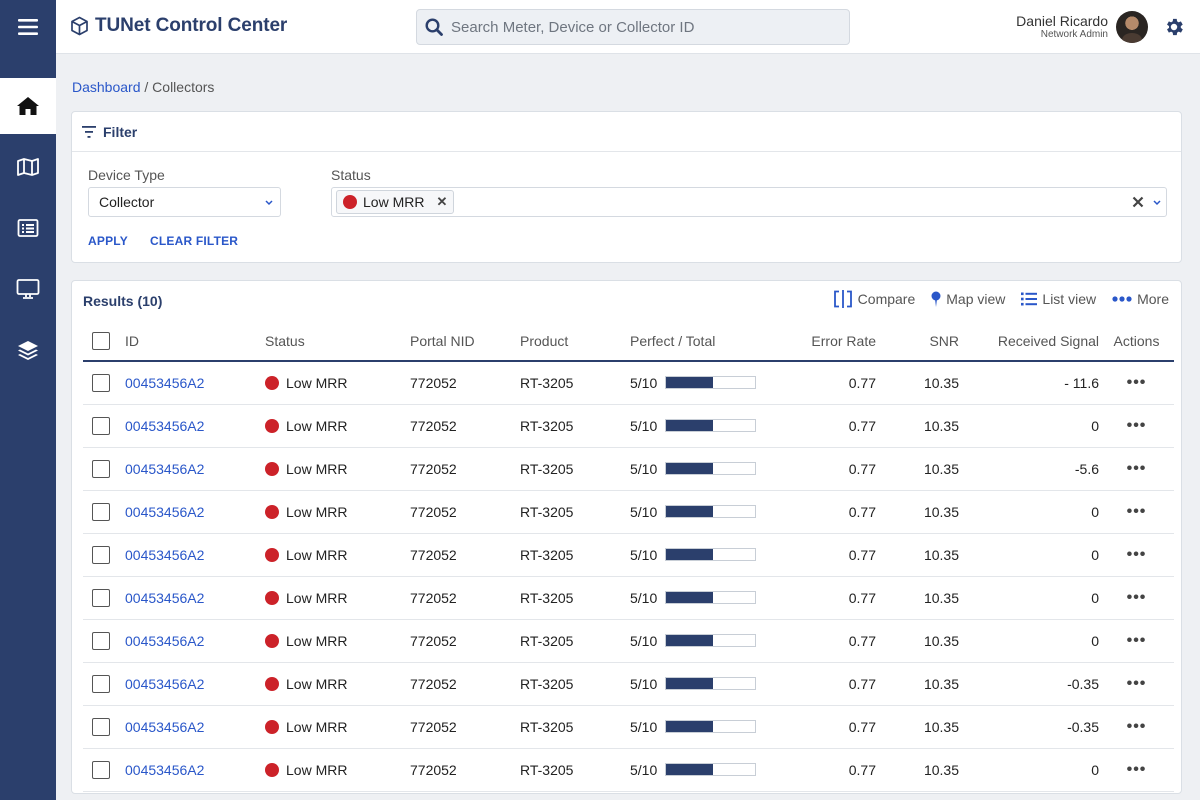 The width and height of the screenshot is (1200, 800). What do you see at coordinates (575, 341) in the screenshot?
I see `column-header-product: Product` at bounding box center [575, 341].